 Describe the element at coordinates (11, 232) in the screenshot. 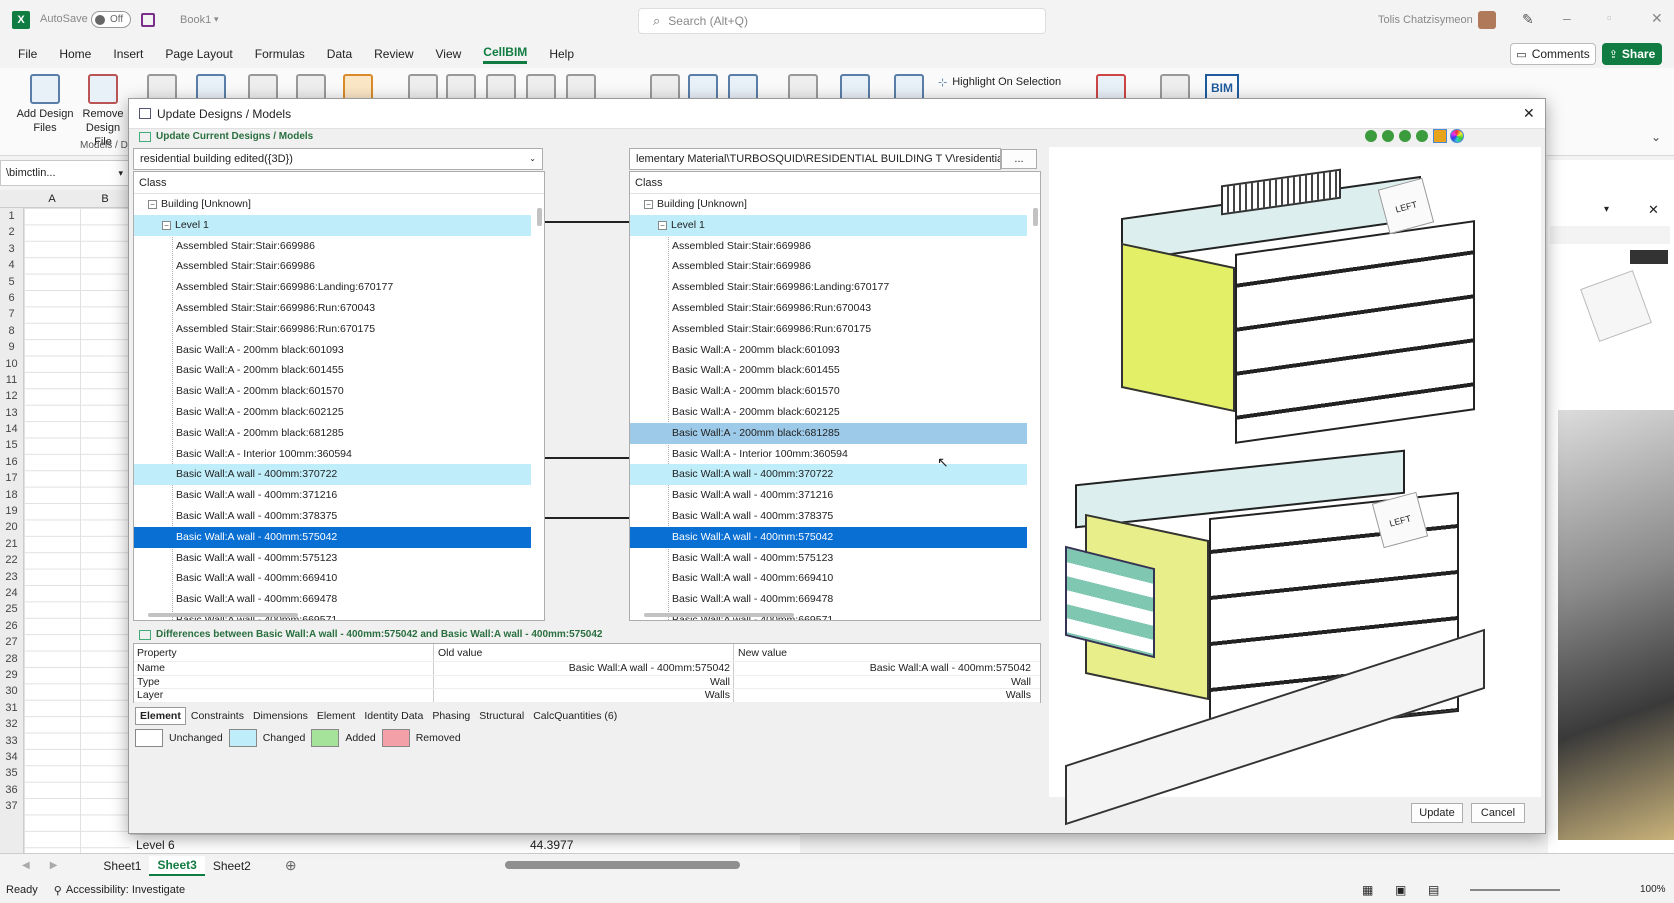

I see `row-number: 2` at that location.